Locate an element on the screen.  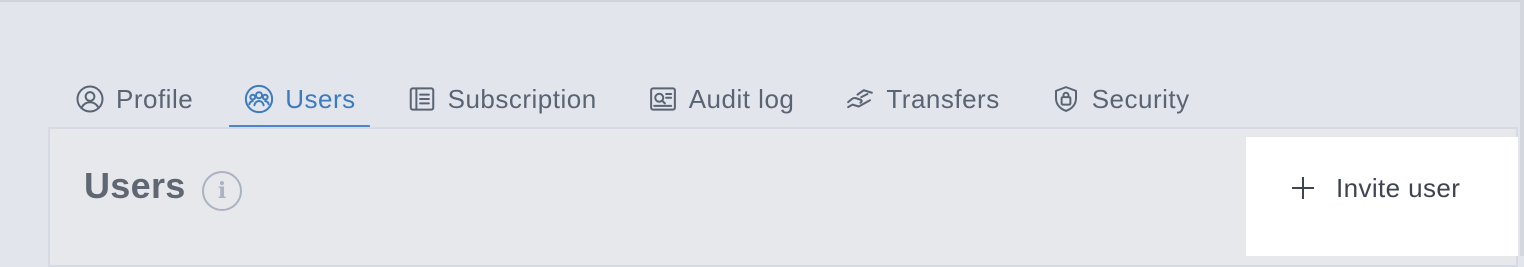
tab-profile: Profile is located at coordinates (133, 99).